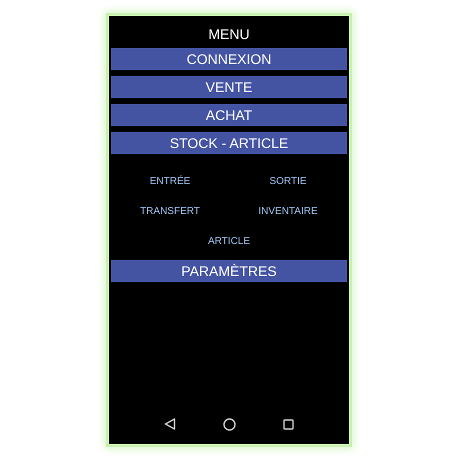  I want to click on submenu-link: SORTIE, so click(288, 181).